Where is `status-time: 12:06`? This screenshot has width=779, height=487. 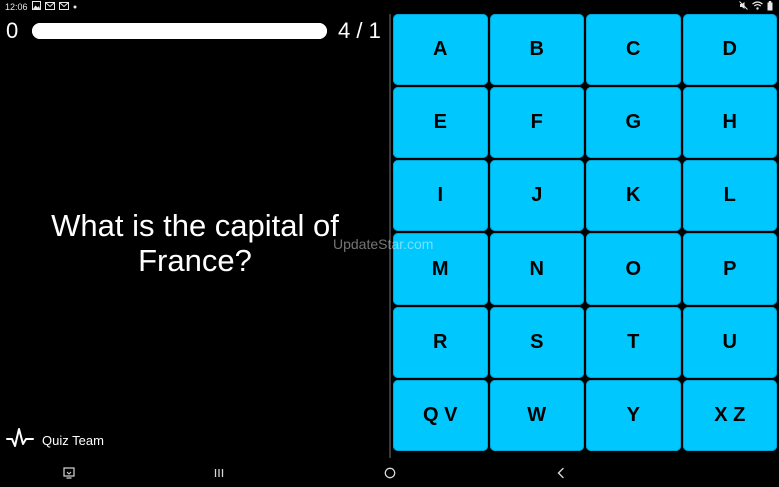
status-time: 12:06 is located at coordinates (16, 7).